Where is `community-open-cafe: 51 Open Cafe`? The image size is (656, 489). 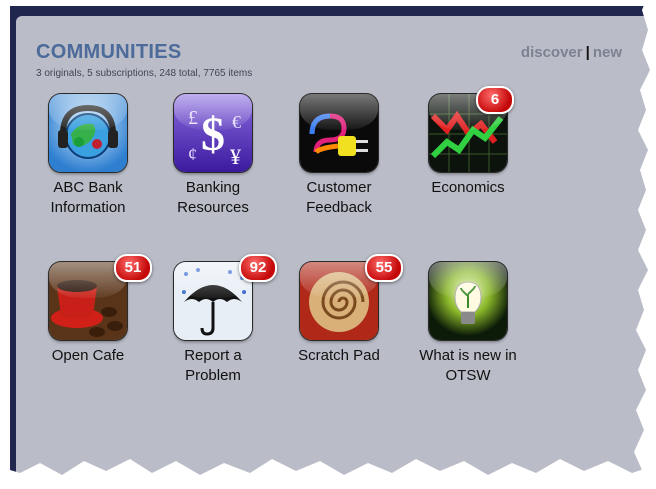 community-open-cafe: 51 Open Cafe is located at coordinates (90, 310).